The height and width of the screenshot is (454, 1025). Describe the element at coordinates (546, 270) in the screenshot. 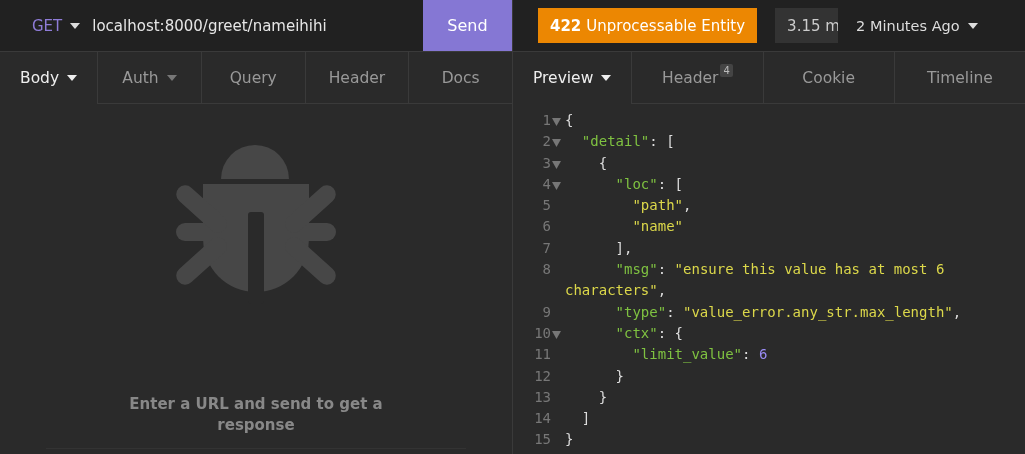

I see `line-number: 8` at that location.